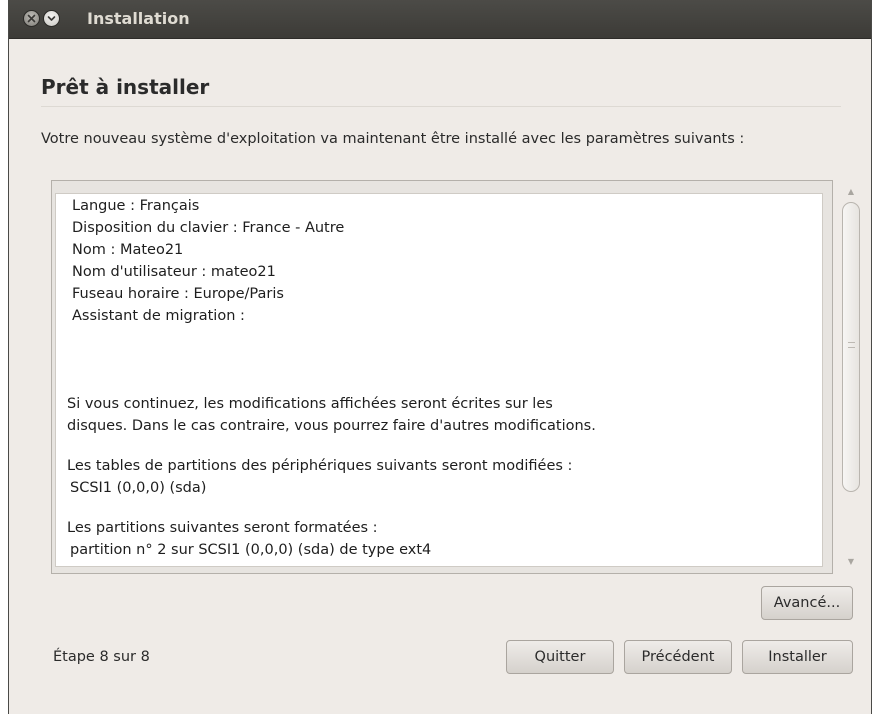 This screenshot has height=714, width=880. I want to click on previous-button: Précédent, so click(678, 657).